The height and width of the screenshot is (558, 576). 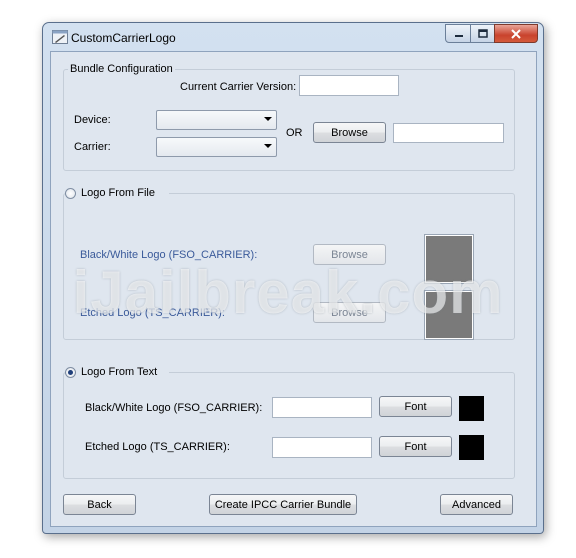 I want to click on etched-font-button: Font, so click(x=415, y=446).